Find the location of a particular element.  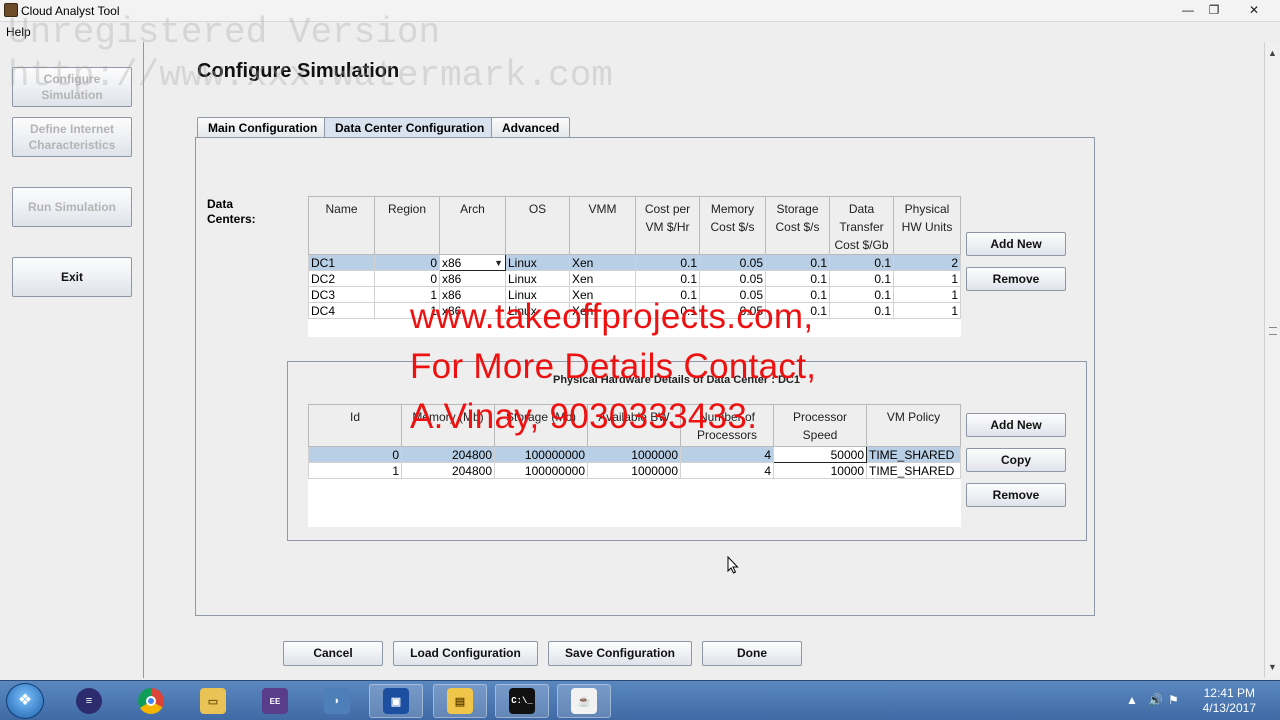

watermark-line-2: http://www.xxx.watermark.com is located at coordinates (310, 75).